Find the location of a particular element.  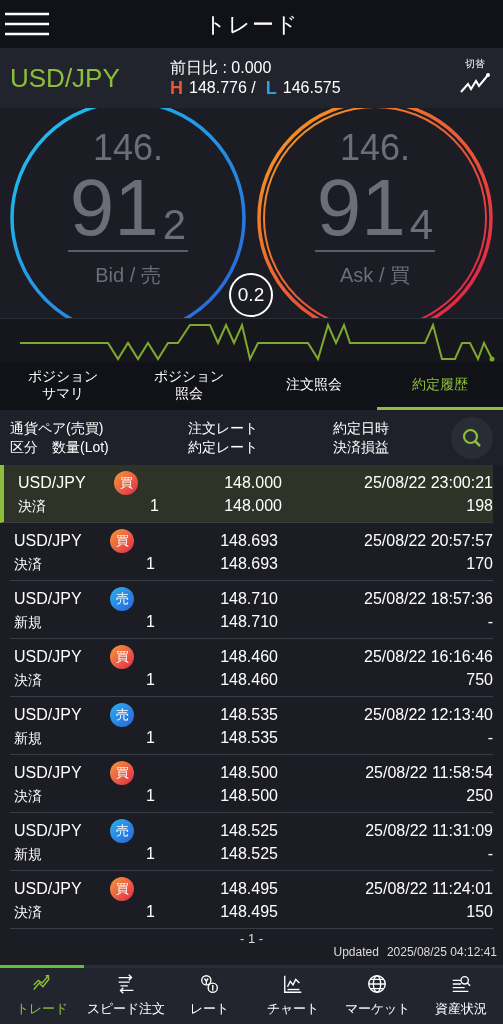

search-button is located at coordinates (472, 438).